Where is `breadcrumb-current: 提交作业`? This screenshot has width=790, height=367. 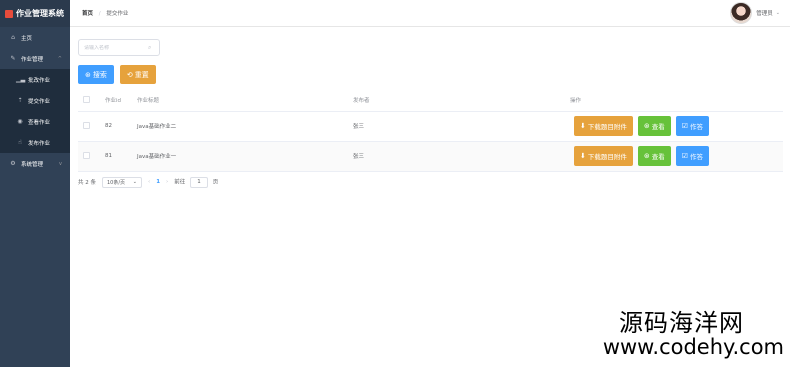
breadcrumb-current: 提交作业 is located at coordinates (117, 14).